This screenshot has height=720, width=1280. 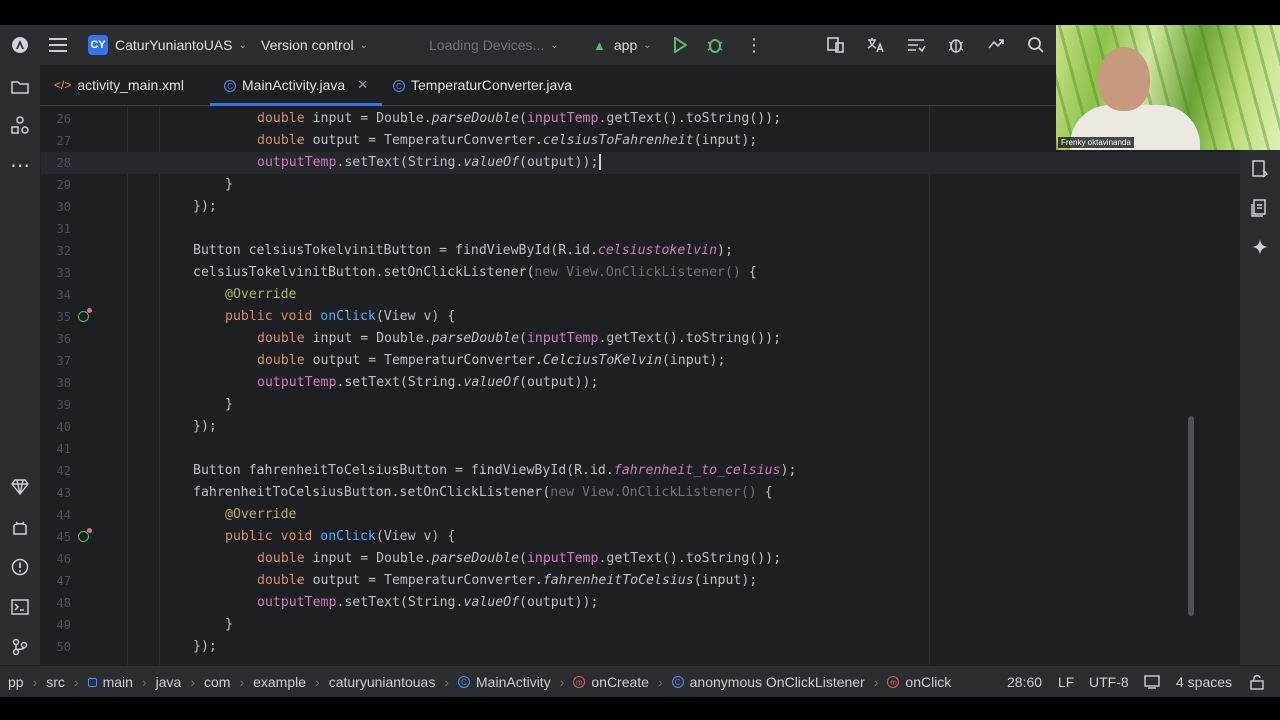 I want to click on line-number: 26, so click(x=56, y=119).